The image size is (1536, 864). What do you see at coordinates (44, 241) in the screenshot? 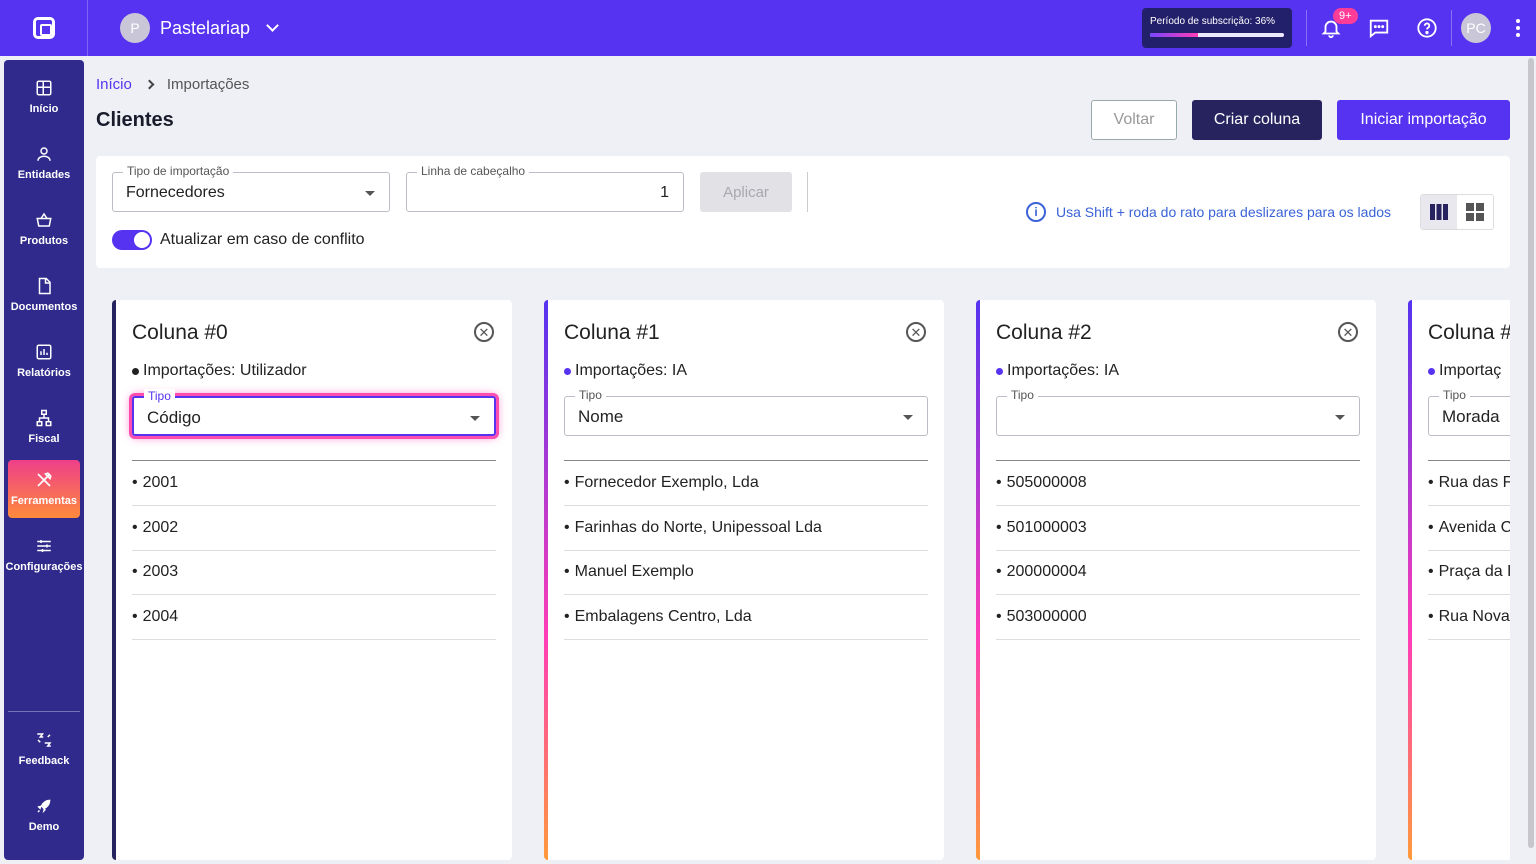
I see `sidebar-item-label: Produtos` at bounding box center [44, 241].